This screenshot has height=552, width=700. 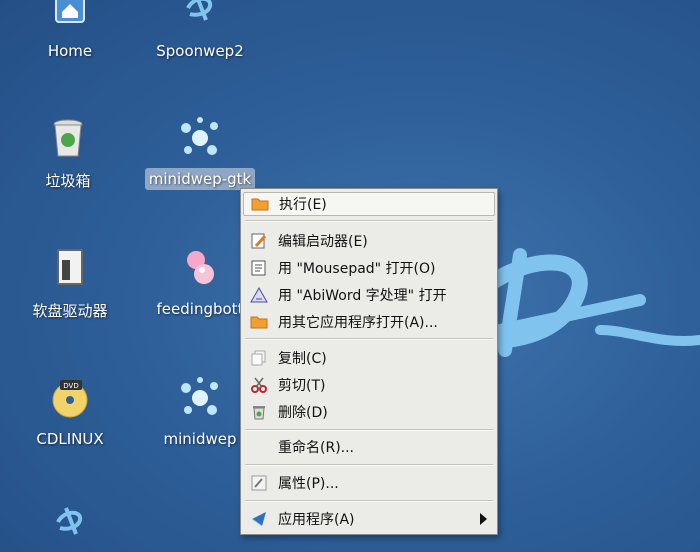 I want to click on menu-item-execute: 执行(E), so click(x=369, y=204).